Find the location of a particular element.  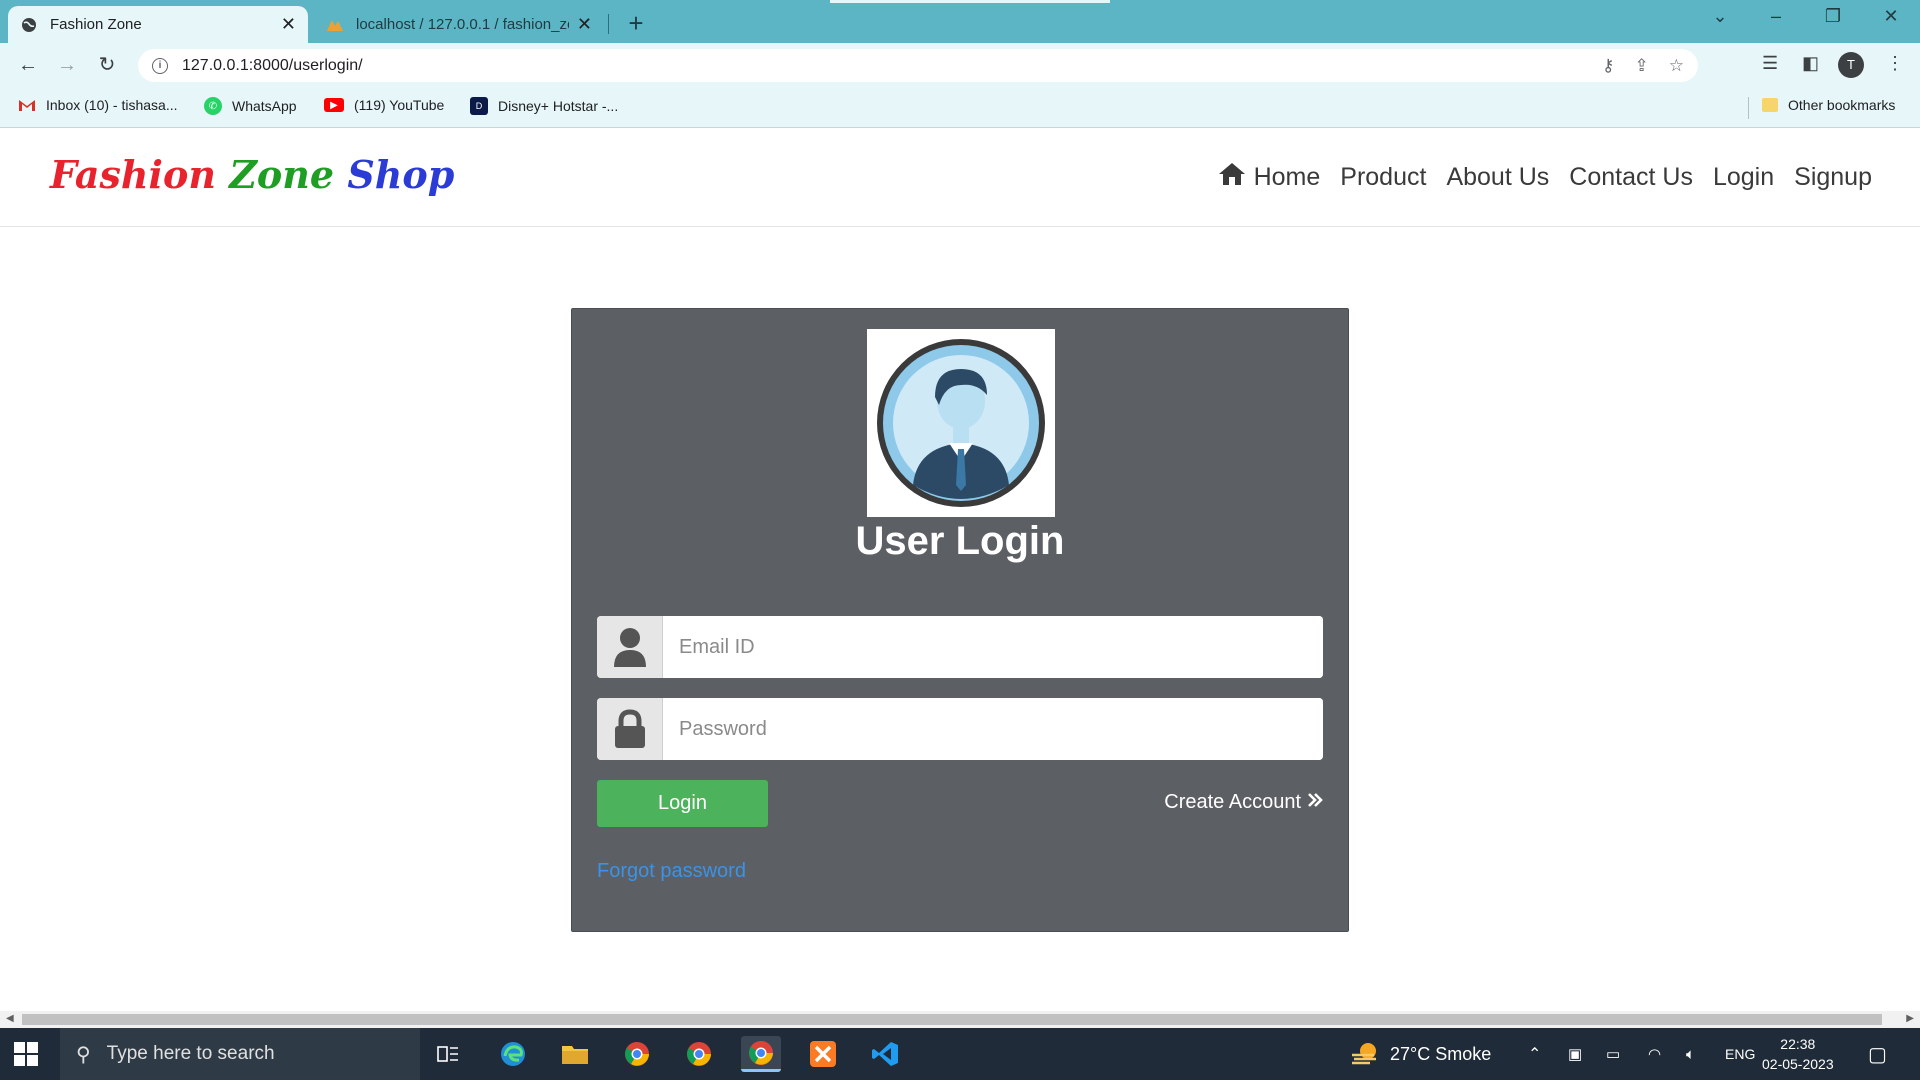

password-field is located at coordinates (960, 729).